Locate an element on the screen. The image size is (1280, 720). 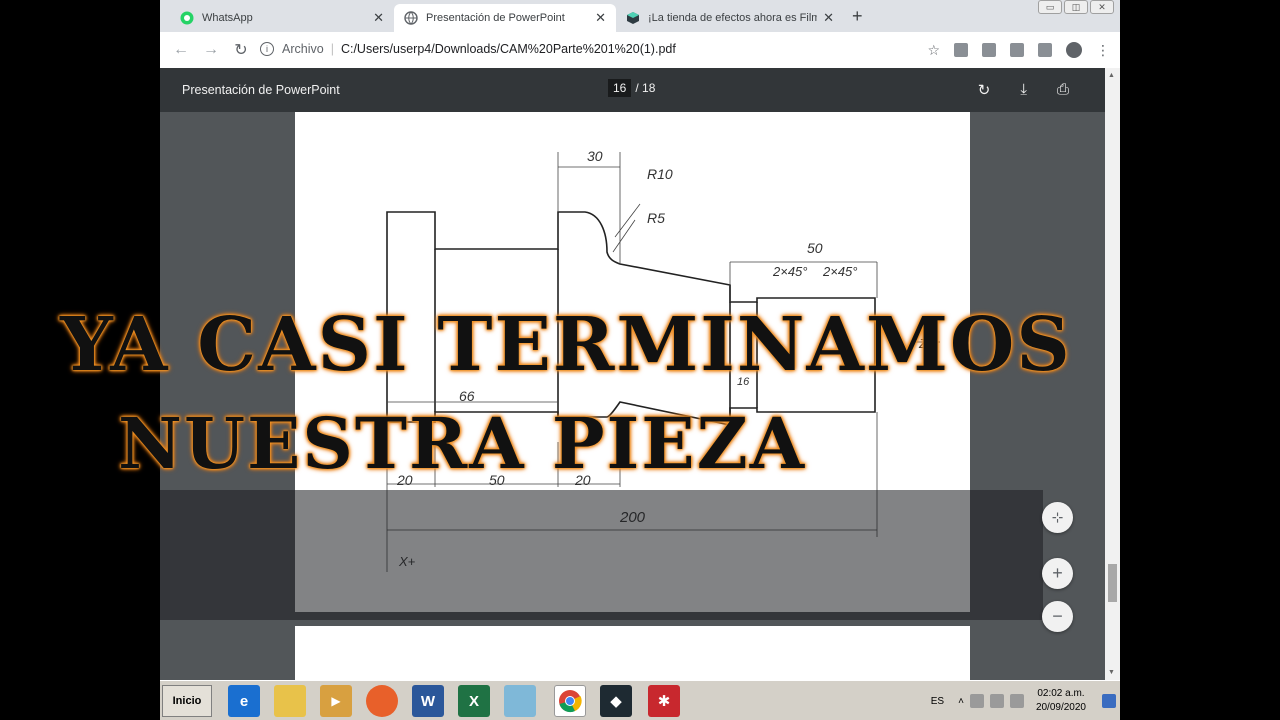
start-label: Inicio is located at coordinates (187, 701).